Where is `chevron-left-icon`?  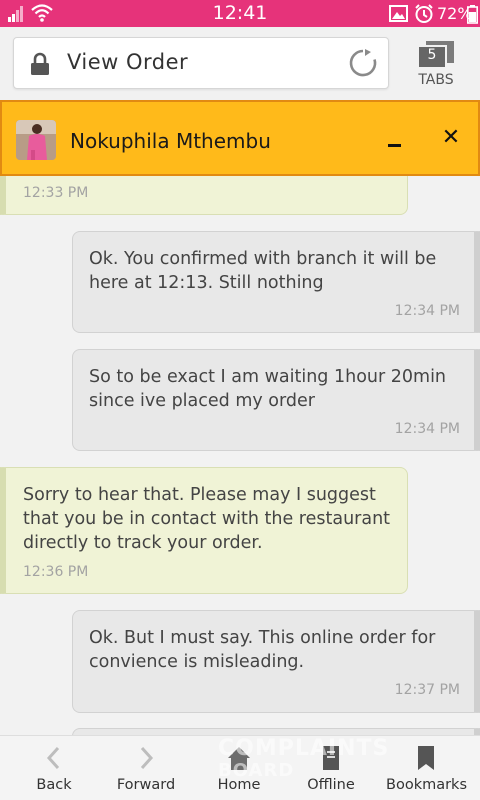 chevron-left-icon is located at coordinates (54, 758).